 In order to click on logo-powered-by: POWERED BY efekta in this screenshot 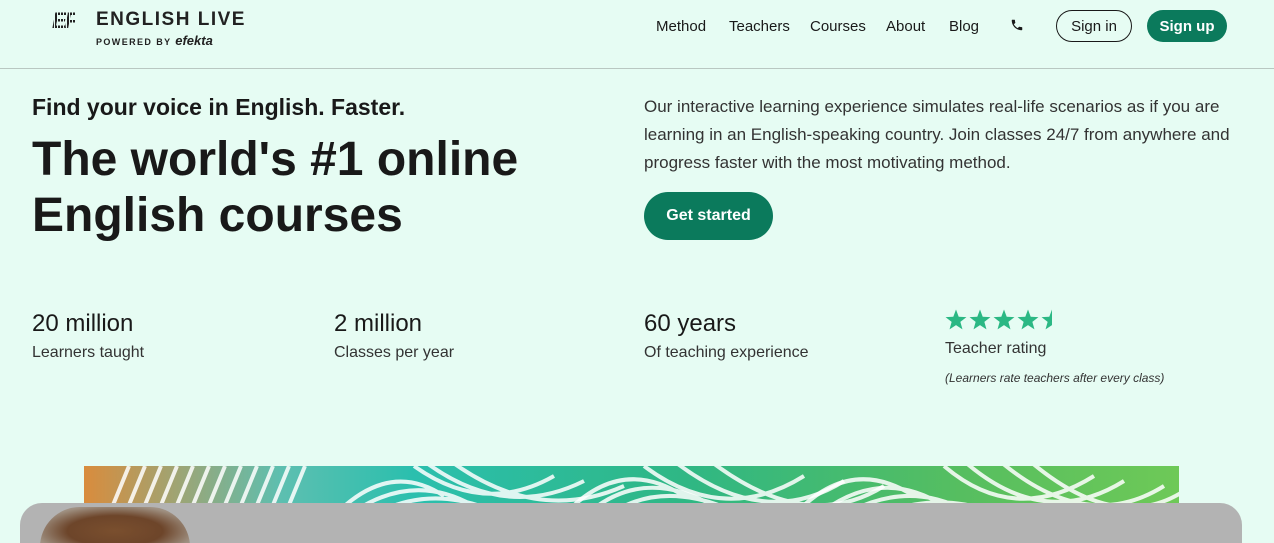, I will do `click(154, 40)`.